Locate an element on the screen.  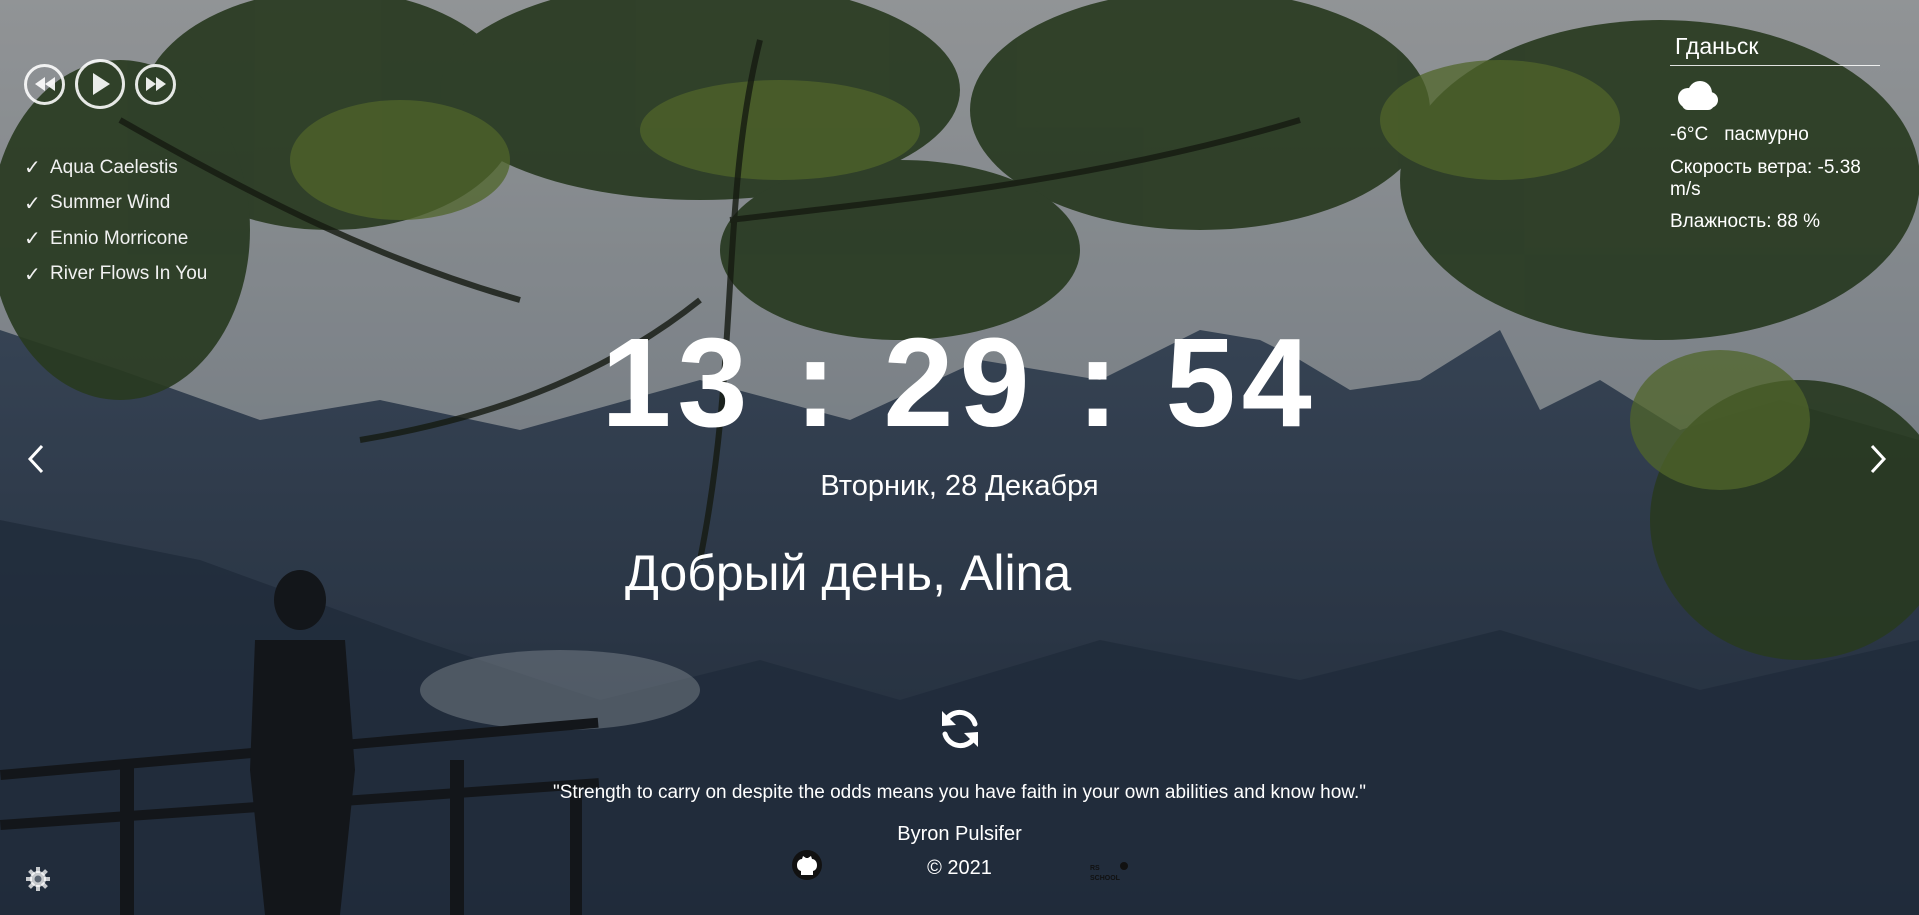
svg-text: SCHOOL is located at coordinates (1105, 878).